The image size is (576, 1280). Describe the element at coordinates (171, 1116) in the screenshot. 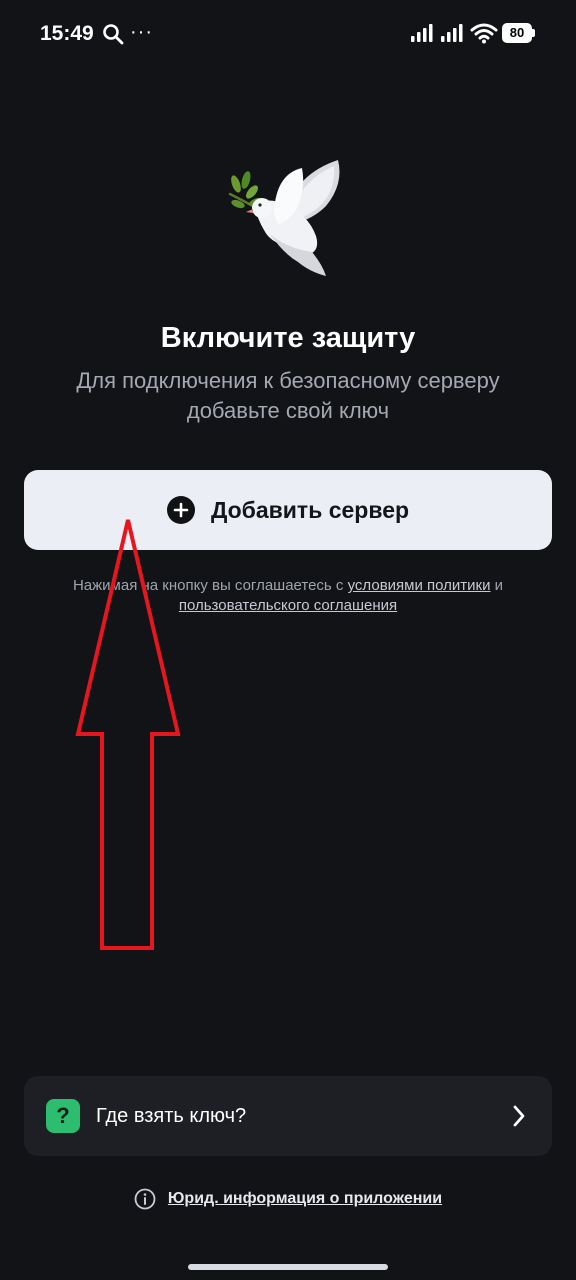

I see `where-get-key-label: Где взять ключ?` at that location.